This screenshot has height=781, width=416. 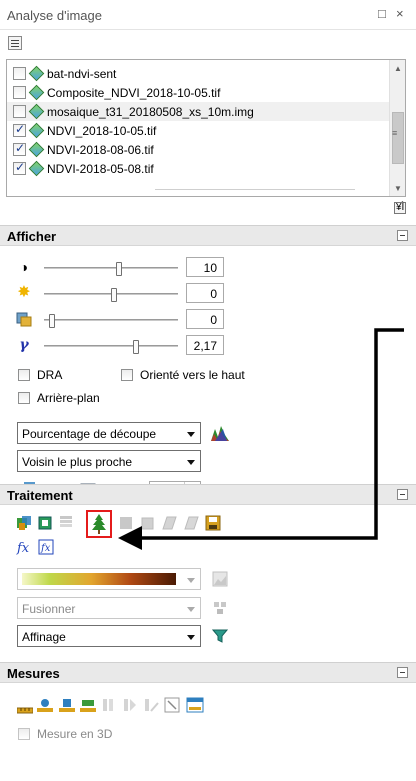 I want to click on stack-icon-disabled, so click(x=66, y=523).